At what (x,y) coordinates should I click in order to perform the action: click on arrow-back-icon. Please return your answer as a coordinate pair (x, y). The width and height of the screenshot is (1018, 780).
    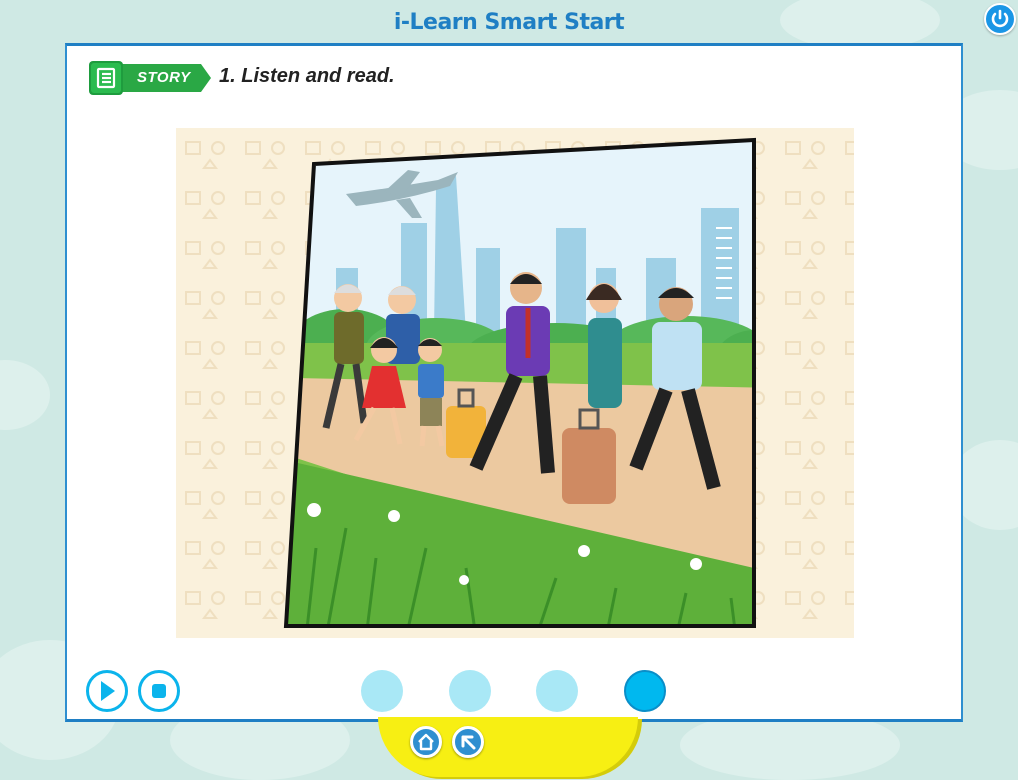
    Looking at the image, I should click on (468, 742).